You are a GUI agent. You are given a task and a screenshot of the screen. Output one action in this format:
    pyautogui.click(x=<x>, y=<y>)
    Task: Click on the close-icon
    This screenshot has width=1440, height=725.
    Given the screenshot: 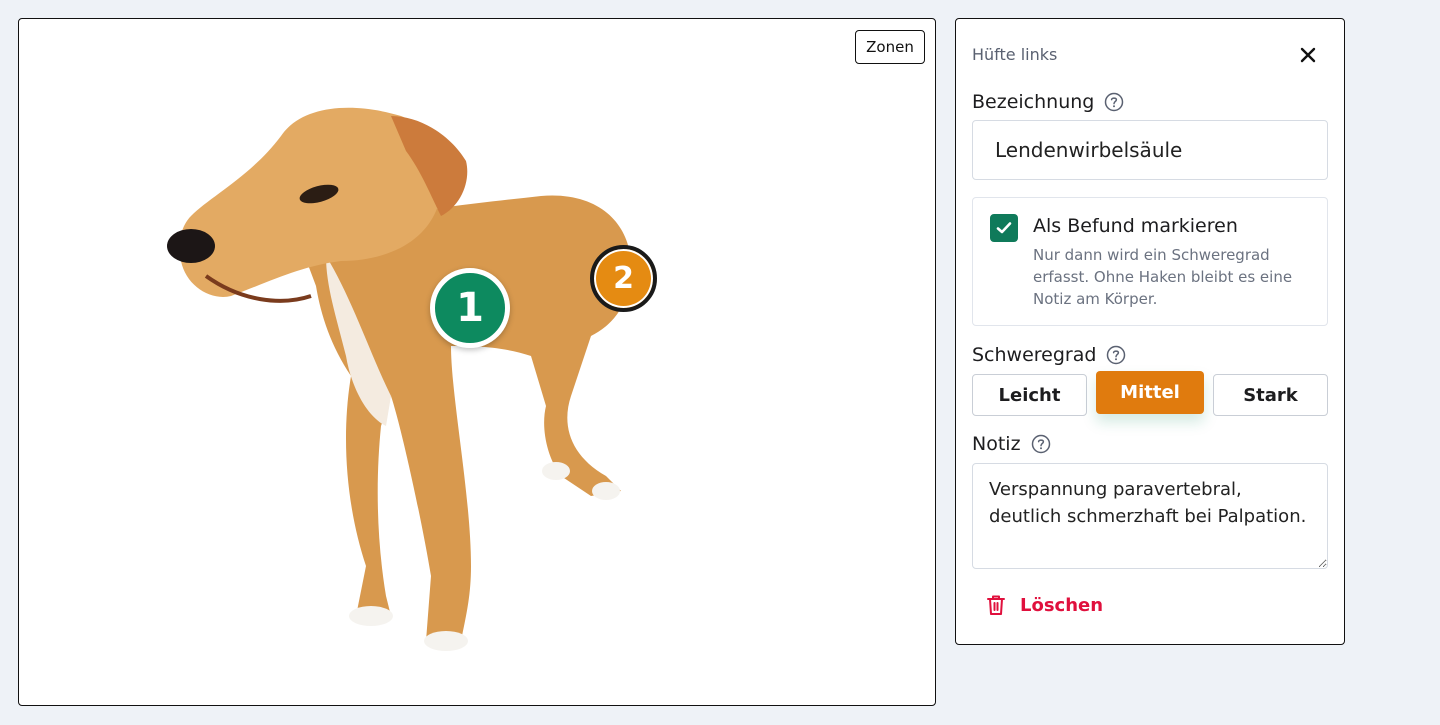 What is the action you would take?
    pyautogui.click(x=1308, y=55)
    